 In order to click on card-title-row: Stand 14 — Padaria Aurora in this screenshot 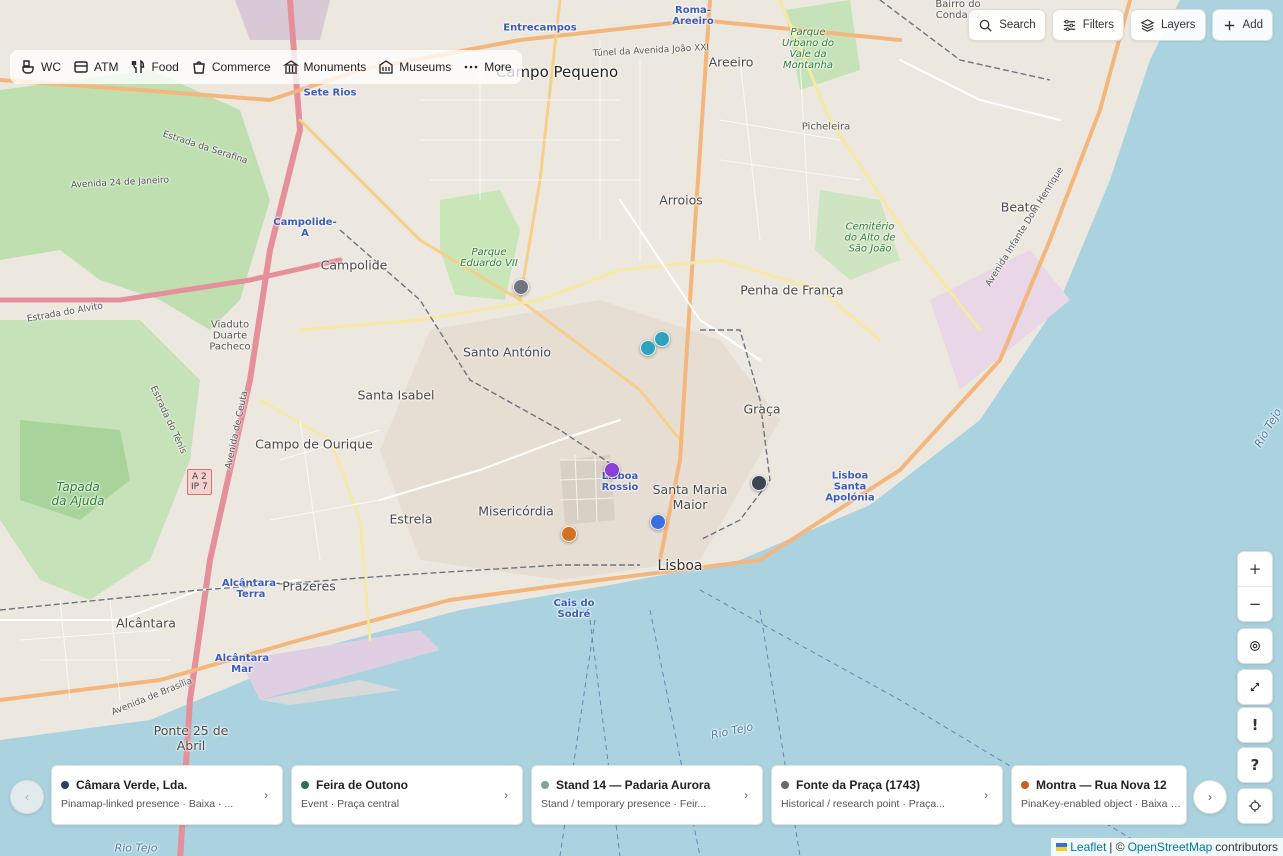, I will do `click(625, 785)`.